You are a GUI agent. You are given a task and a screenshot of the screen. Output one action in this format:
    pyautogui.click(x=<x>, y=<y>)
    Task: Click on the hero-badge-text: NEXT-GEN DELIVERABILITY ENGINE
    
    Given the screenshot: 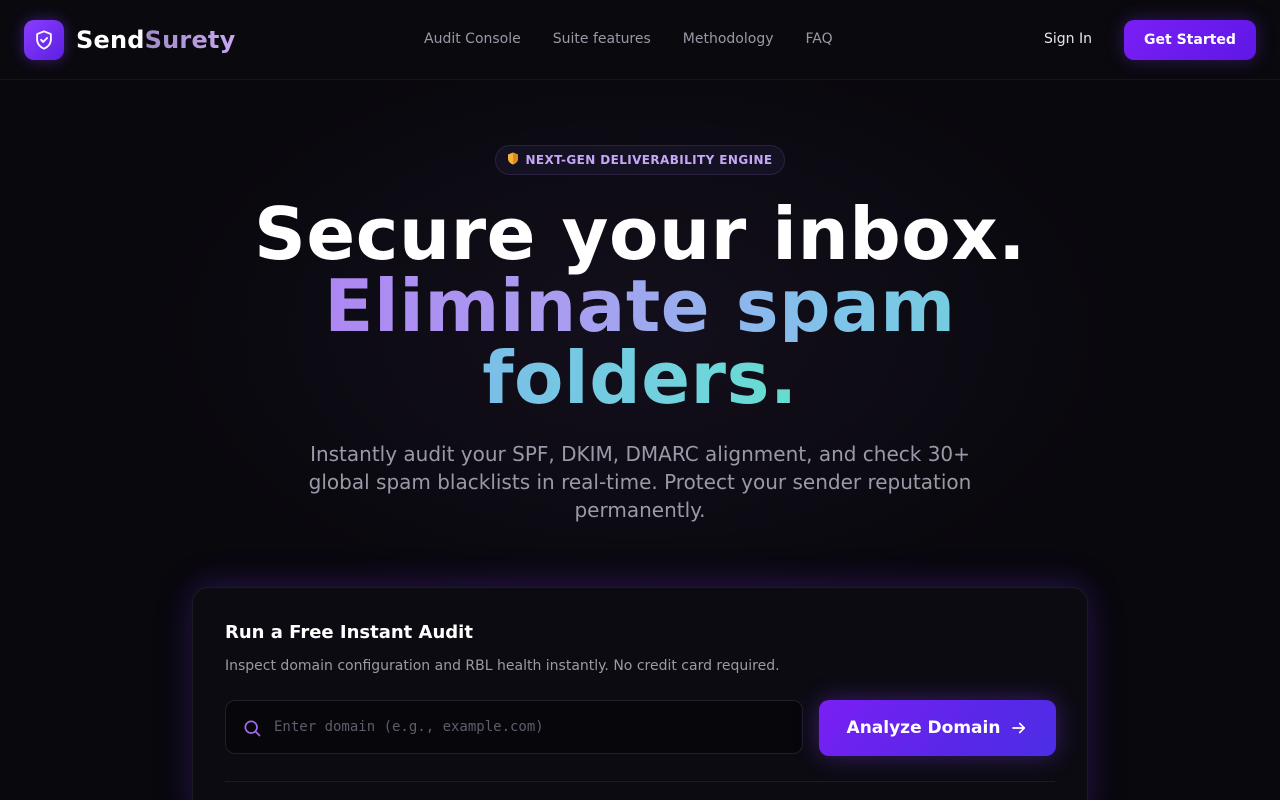 What is the action you would take?
    pyautogui.click(x=649, y=160)
    